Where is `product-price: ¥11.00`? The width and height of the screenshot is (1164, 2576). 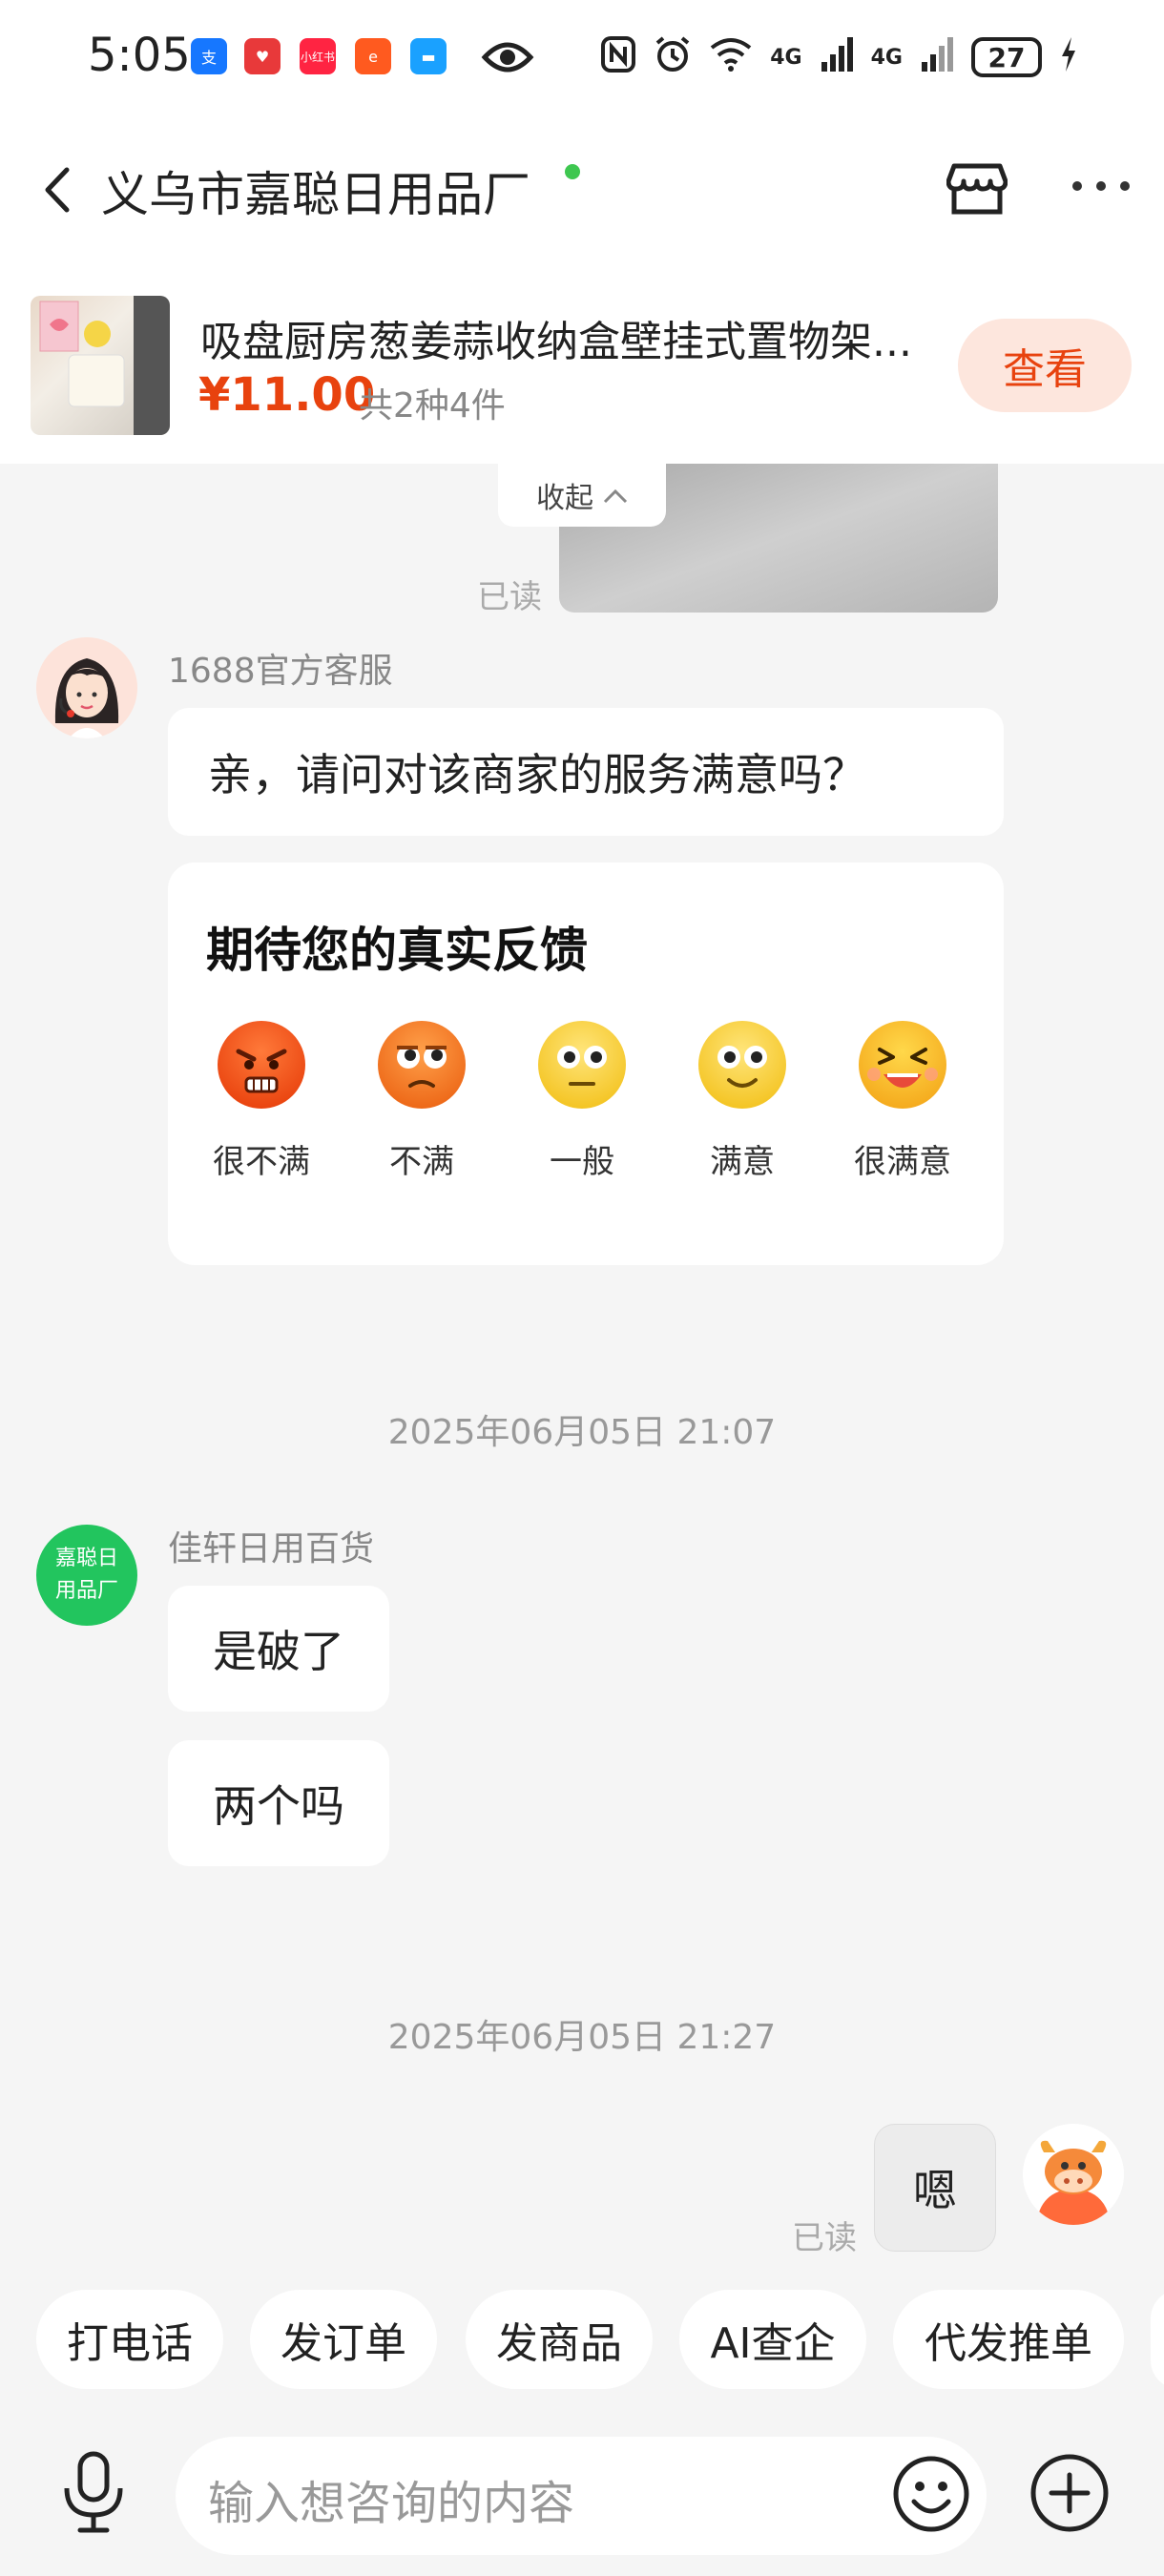 product-price: ¥11.00 is located at coordinates (287, 395).